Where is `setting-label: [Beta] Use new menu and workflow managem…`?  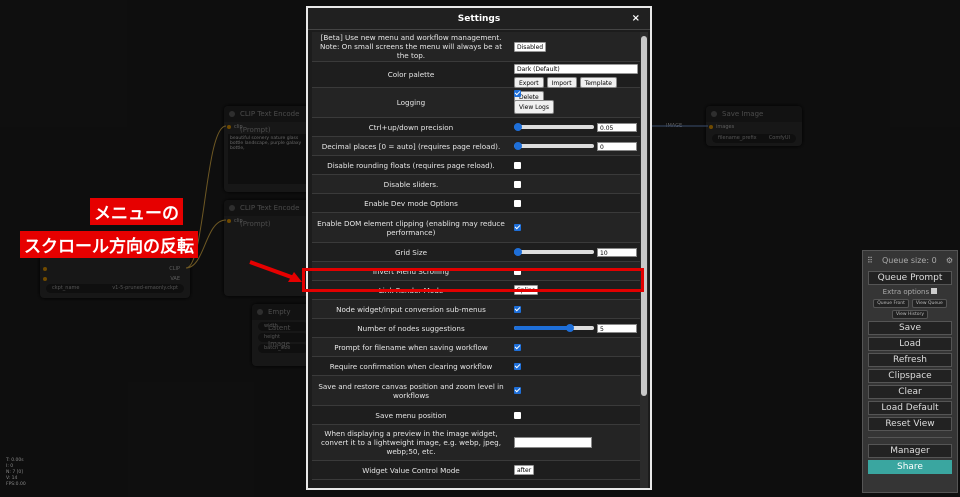
setting-label: [Beta] Use new menu and workflow managem… is located at coordinates (411, 46).